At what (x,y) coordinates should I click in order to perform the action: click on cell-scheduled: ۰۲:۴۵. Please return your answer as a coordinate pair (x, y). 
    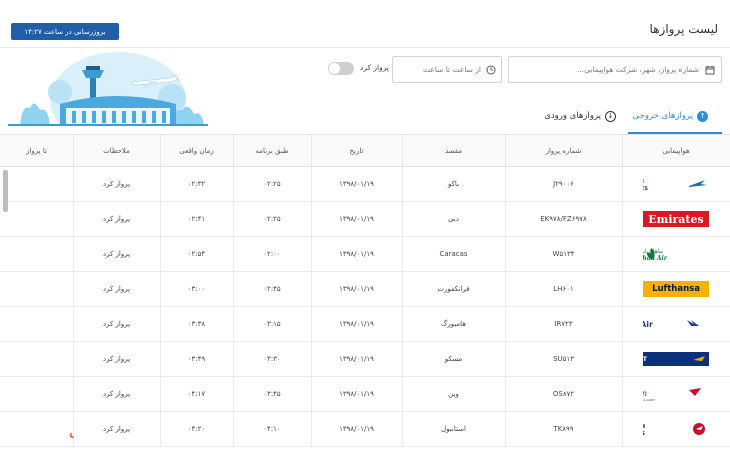
    Looking at the image, I should click on (272, 289).